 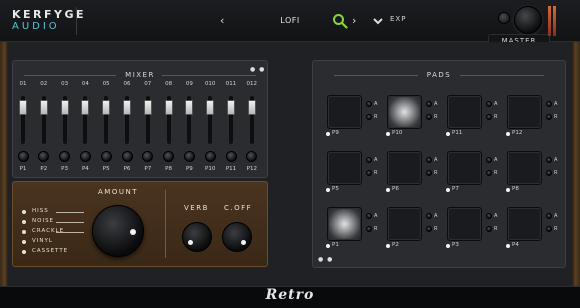 What do you see at coordinates (528, 20) in the screenshot?
I see `master-volume-knob` at bounding box center [528, 20].